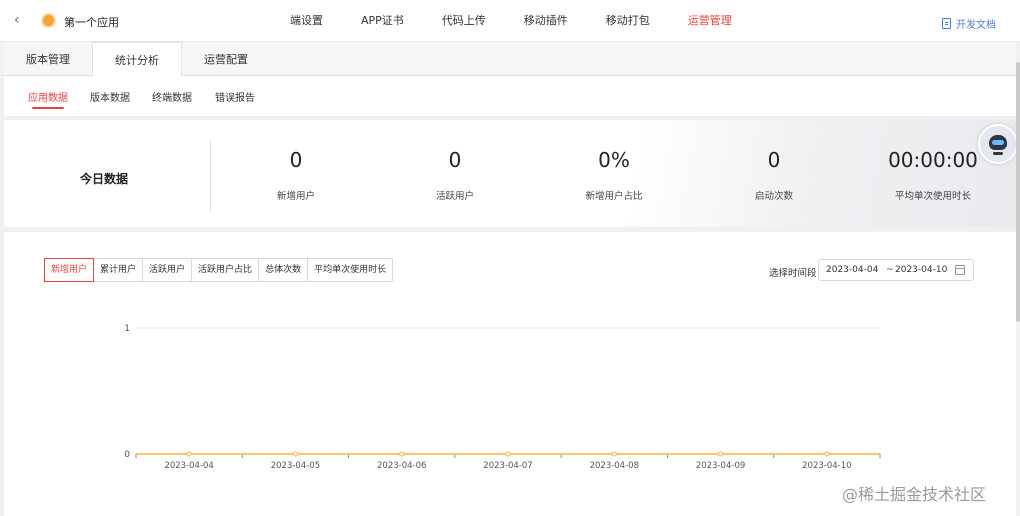 The height and width of the screenshot is (516, 1020). I want to click on metric-button-total-users: 累计用户, so click(119, 270).